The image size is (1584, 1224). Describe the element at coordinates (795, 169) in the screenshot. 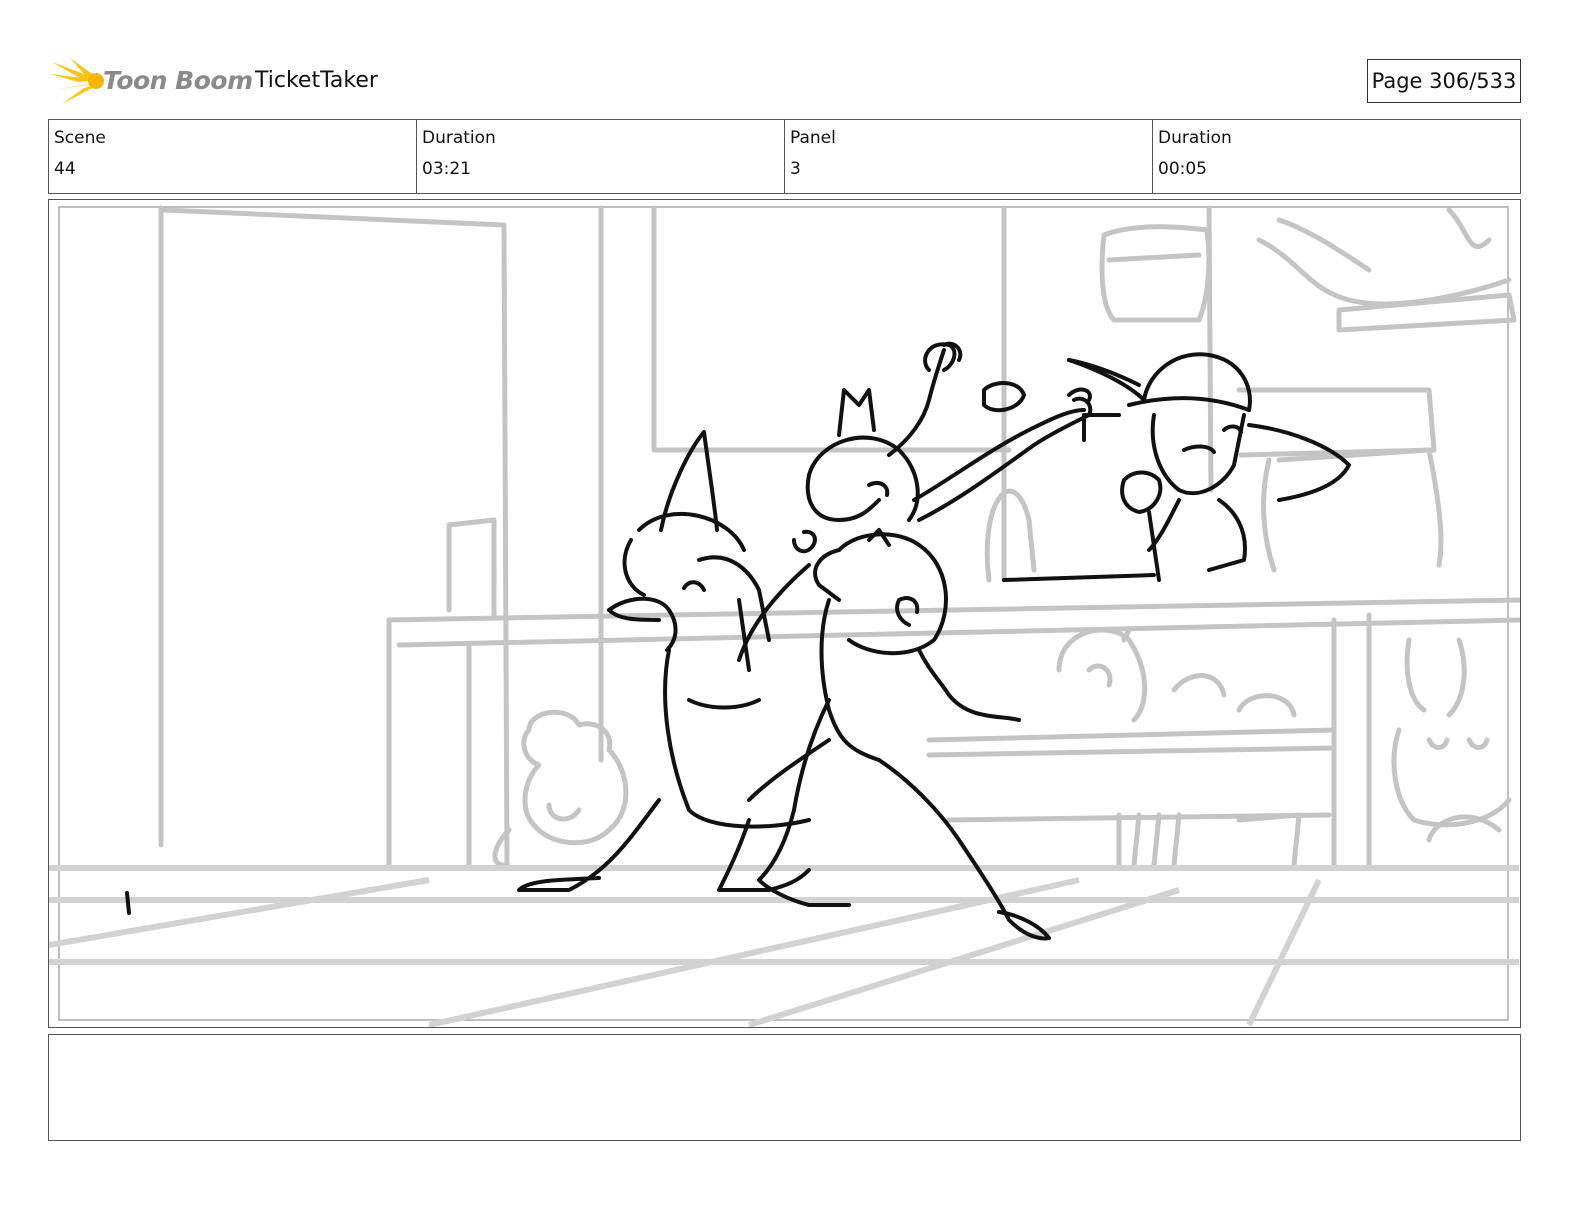

I see `panel-value: 3` at that location.